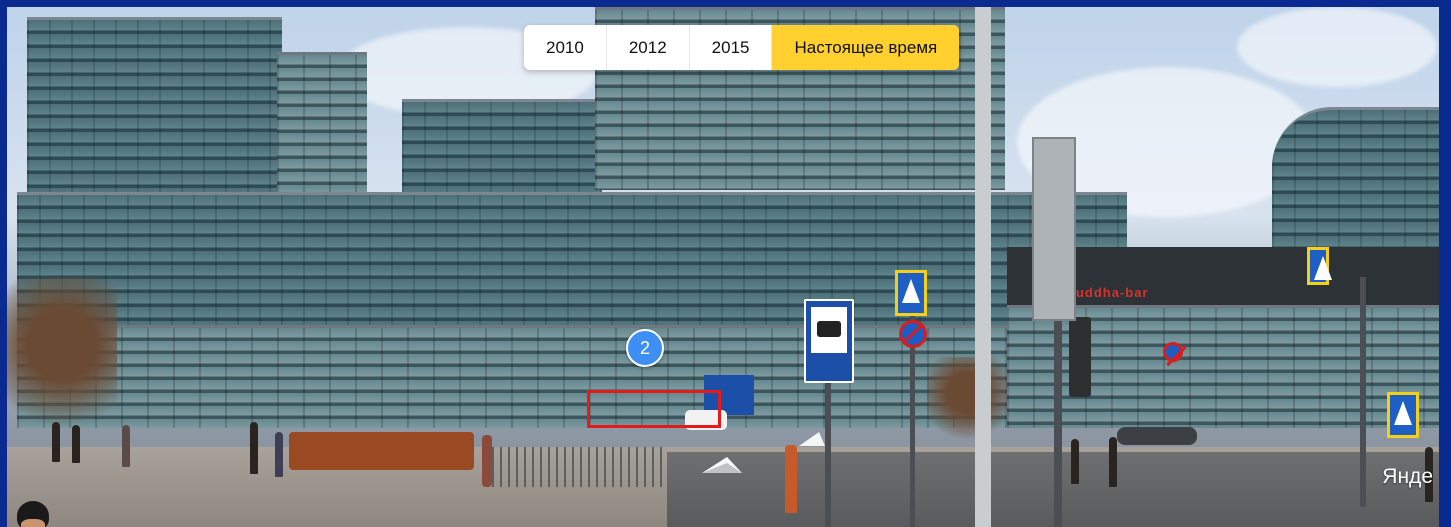 Image resolution: width=1451 pixels, height=527 pixels. I want to click on parked-car, so click(1157, 436).